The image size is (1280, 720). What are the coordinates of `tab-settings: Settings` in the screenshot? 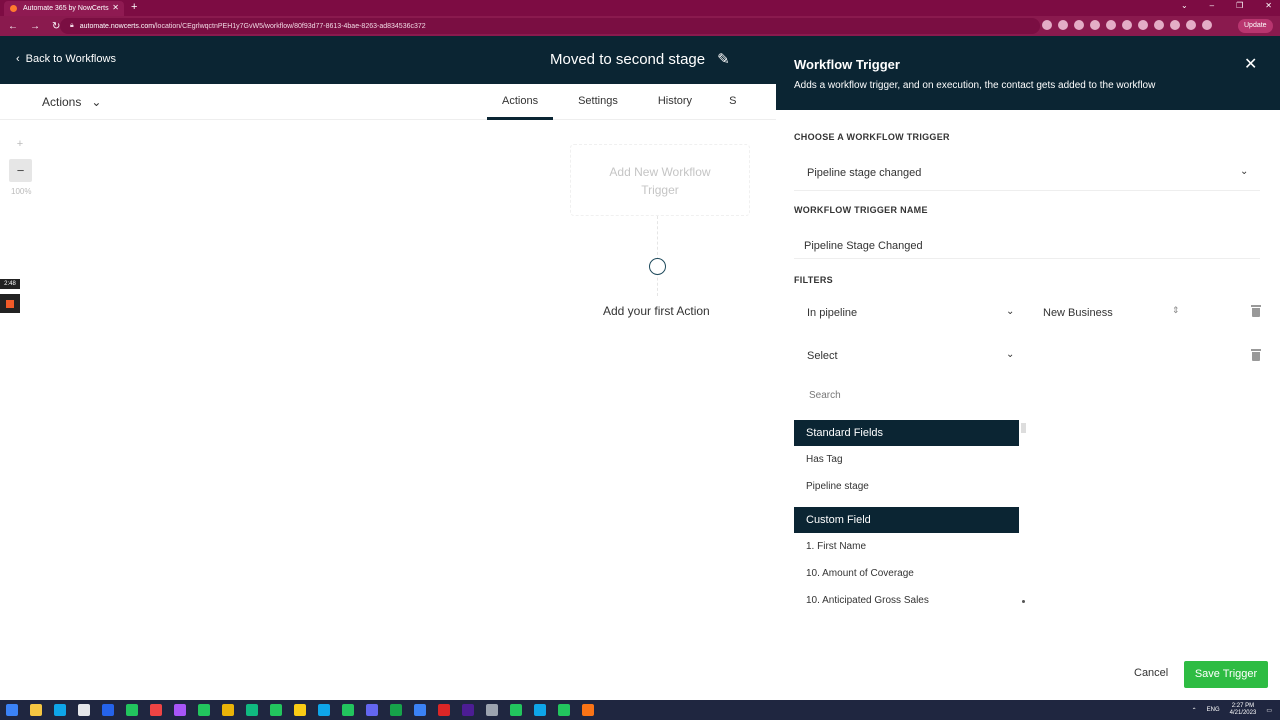 It's located at (593, 102).